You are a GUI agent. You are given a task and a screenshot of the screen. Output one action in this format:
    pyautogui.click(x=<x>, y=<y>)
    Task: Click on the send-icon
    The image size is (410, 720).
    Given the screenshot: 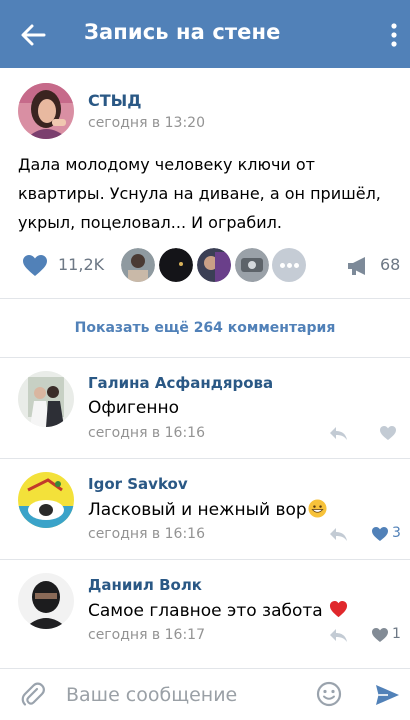 What is the action you would take?
    pyautogui.click(x=387, y=695)
    